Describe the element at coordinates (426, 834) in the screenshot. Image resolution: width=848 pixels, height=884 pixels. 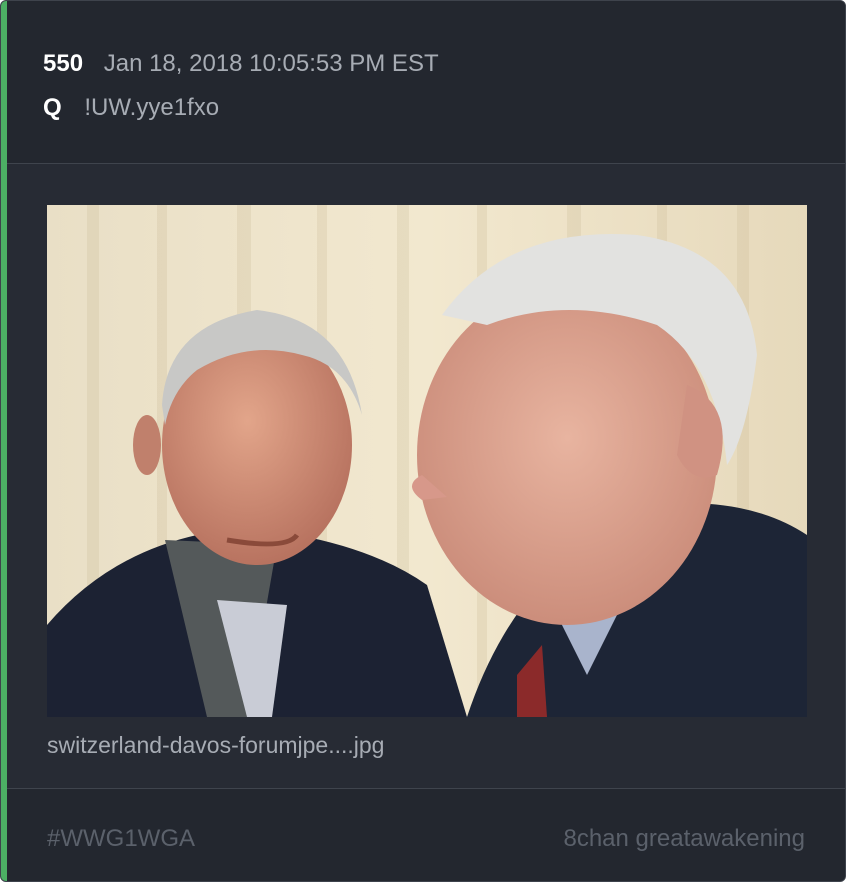
I see `post-footer: #WWG1WGA 8chan greatawakening` at that location.